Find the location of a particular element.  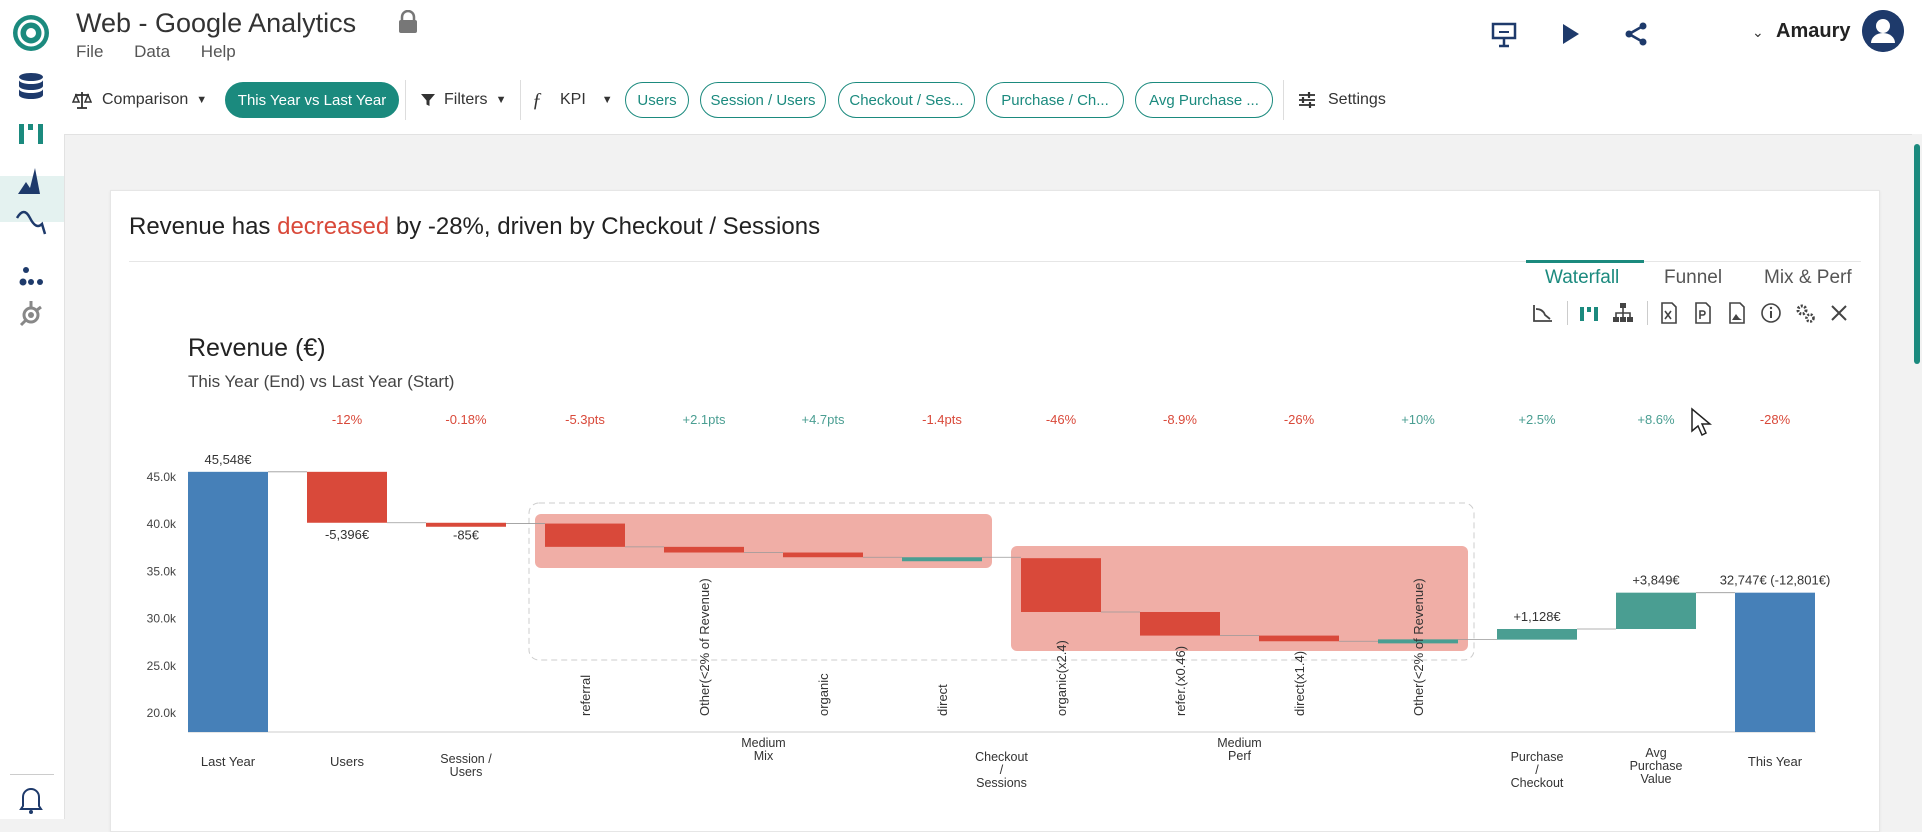

distribution-icon is located at coordinates (31, 181).